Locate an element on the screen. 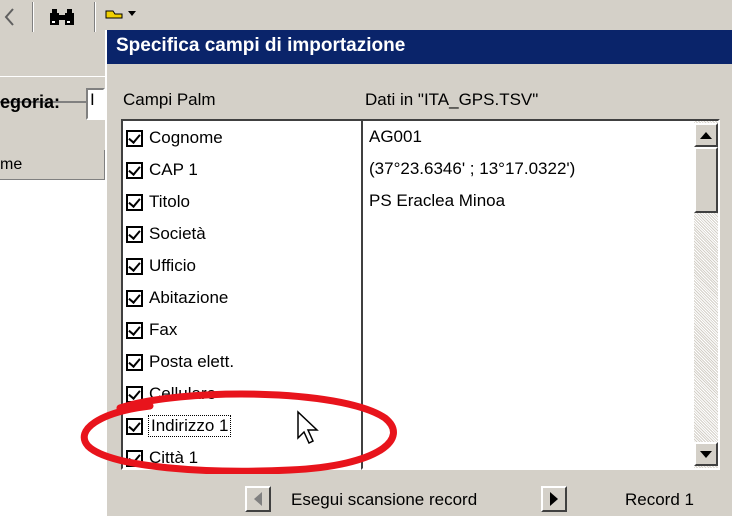 The width and height of the screenshot is (732, 516). field-label: Titolo is located at coordinates (169, 201).